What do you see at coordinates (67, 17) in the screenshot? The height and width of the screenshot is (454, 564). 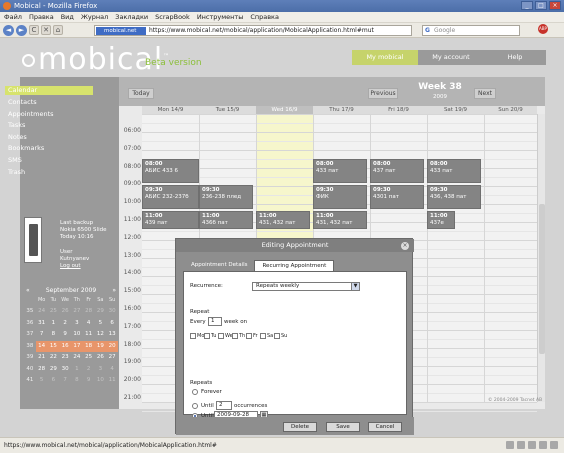 I see `menu-view: Вид` at bounding box center [67, 17].